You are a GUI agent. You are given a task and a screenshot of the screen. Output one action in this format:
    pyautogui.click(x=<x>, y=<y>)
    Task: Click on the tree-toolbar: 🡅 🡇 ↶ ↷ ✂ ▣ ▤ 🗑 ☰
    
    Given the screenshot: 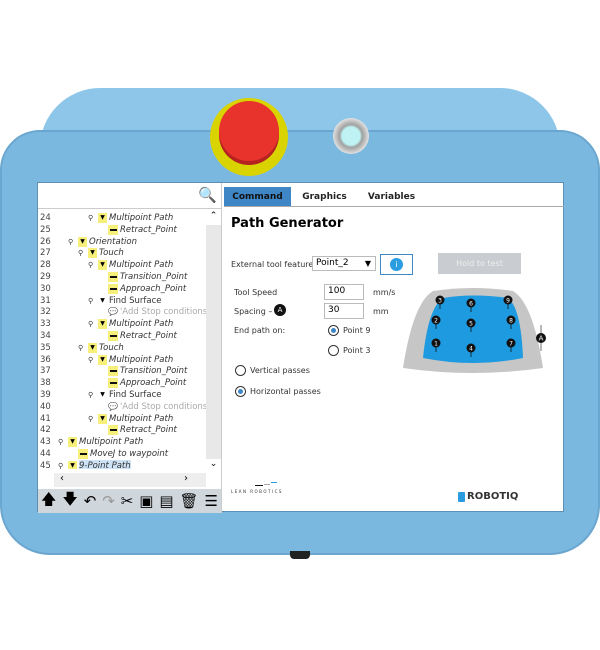 What is the action you would take?
    pyautogui.click(x=129, y=501)
    